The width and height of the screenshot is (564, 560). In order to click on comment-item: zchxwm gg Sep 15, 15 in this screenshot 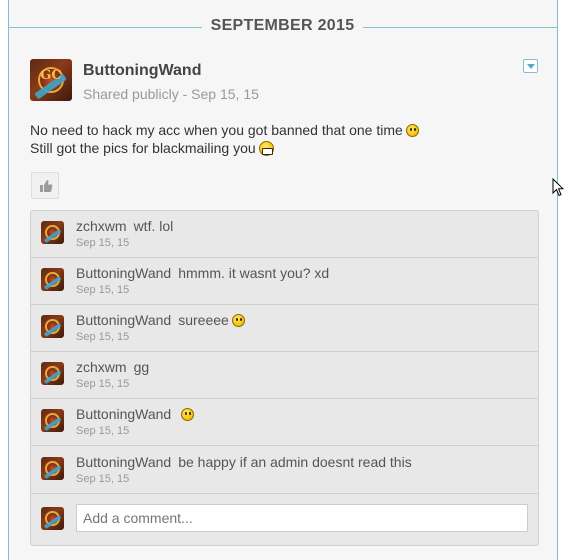, I will do `click(284, 375)`.